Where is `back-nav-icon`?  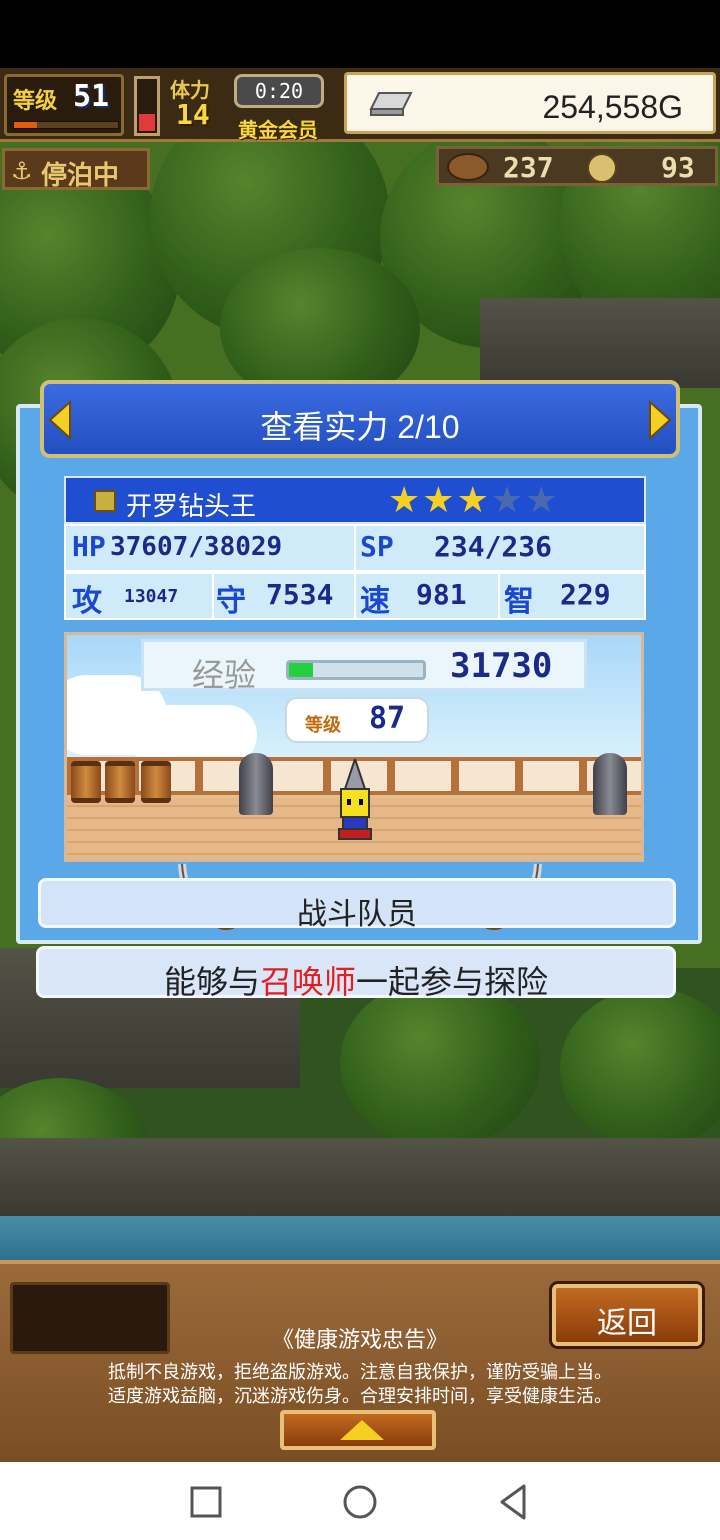
back-nav-icon is located at coordinates (514, 1502).